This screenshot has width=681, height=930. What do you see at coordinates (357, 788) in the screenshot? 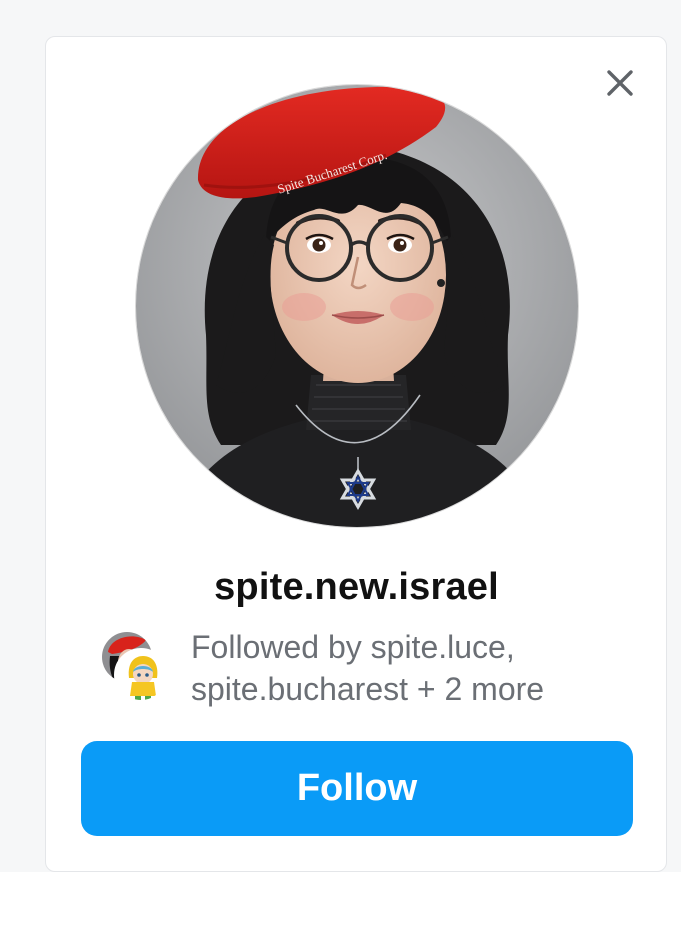
I see `follow-button: Follow` at bounding box center [357, 788].